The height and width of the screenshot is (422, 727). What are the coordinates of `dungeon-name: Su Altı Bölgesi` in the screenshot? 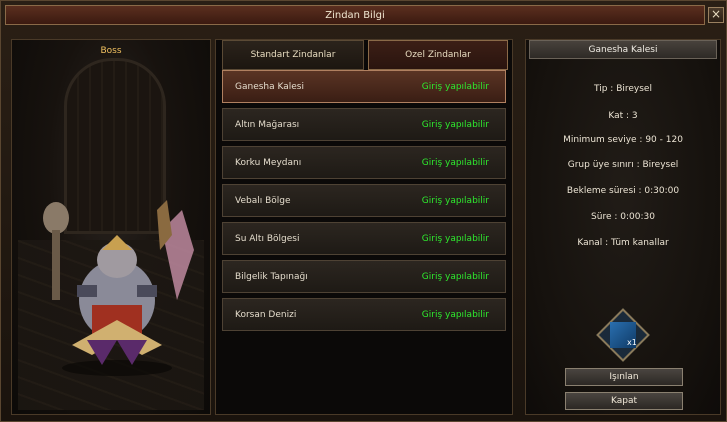 It's located at (267, 238).